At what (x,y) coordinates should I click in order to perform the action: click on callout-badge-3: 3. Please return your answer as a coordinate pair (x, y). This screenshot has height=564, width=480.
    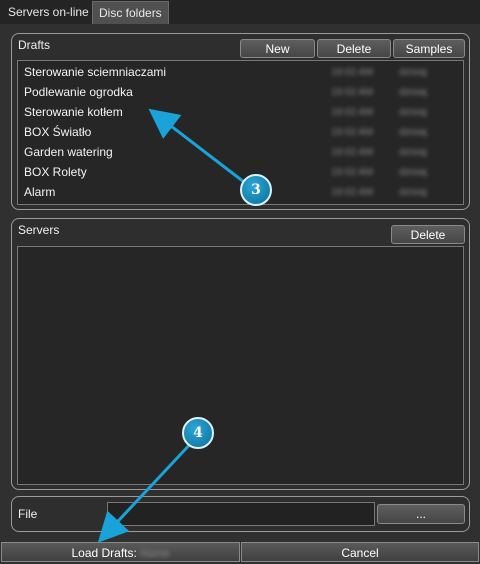
    Looking at the image, I should click on (256, 190).